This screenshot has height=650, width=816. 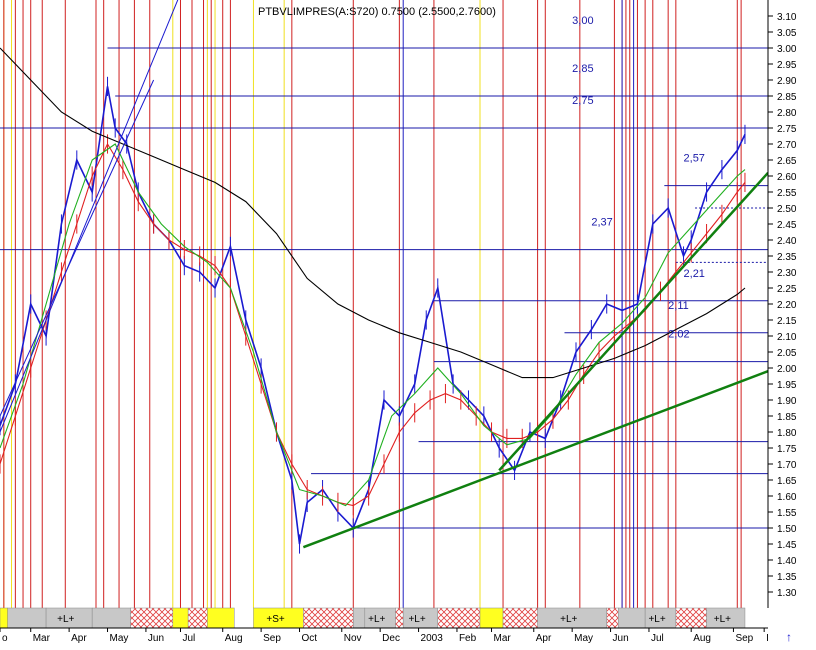 What do you see at coordinates (787, 289) in the screenshot?
I see `y-tick-label: 2.25` at bounding box center [787, 289].